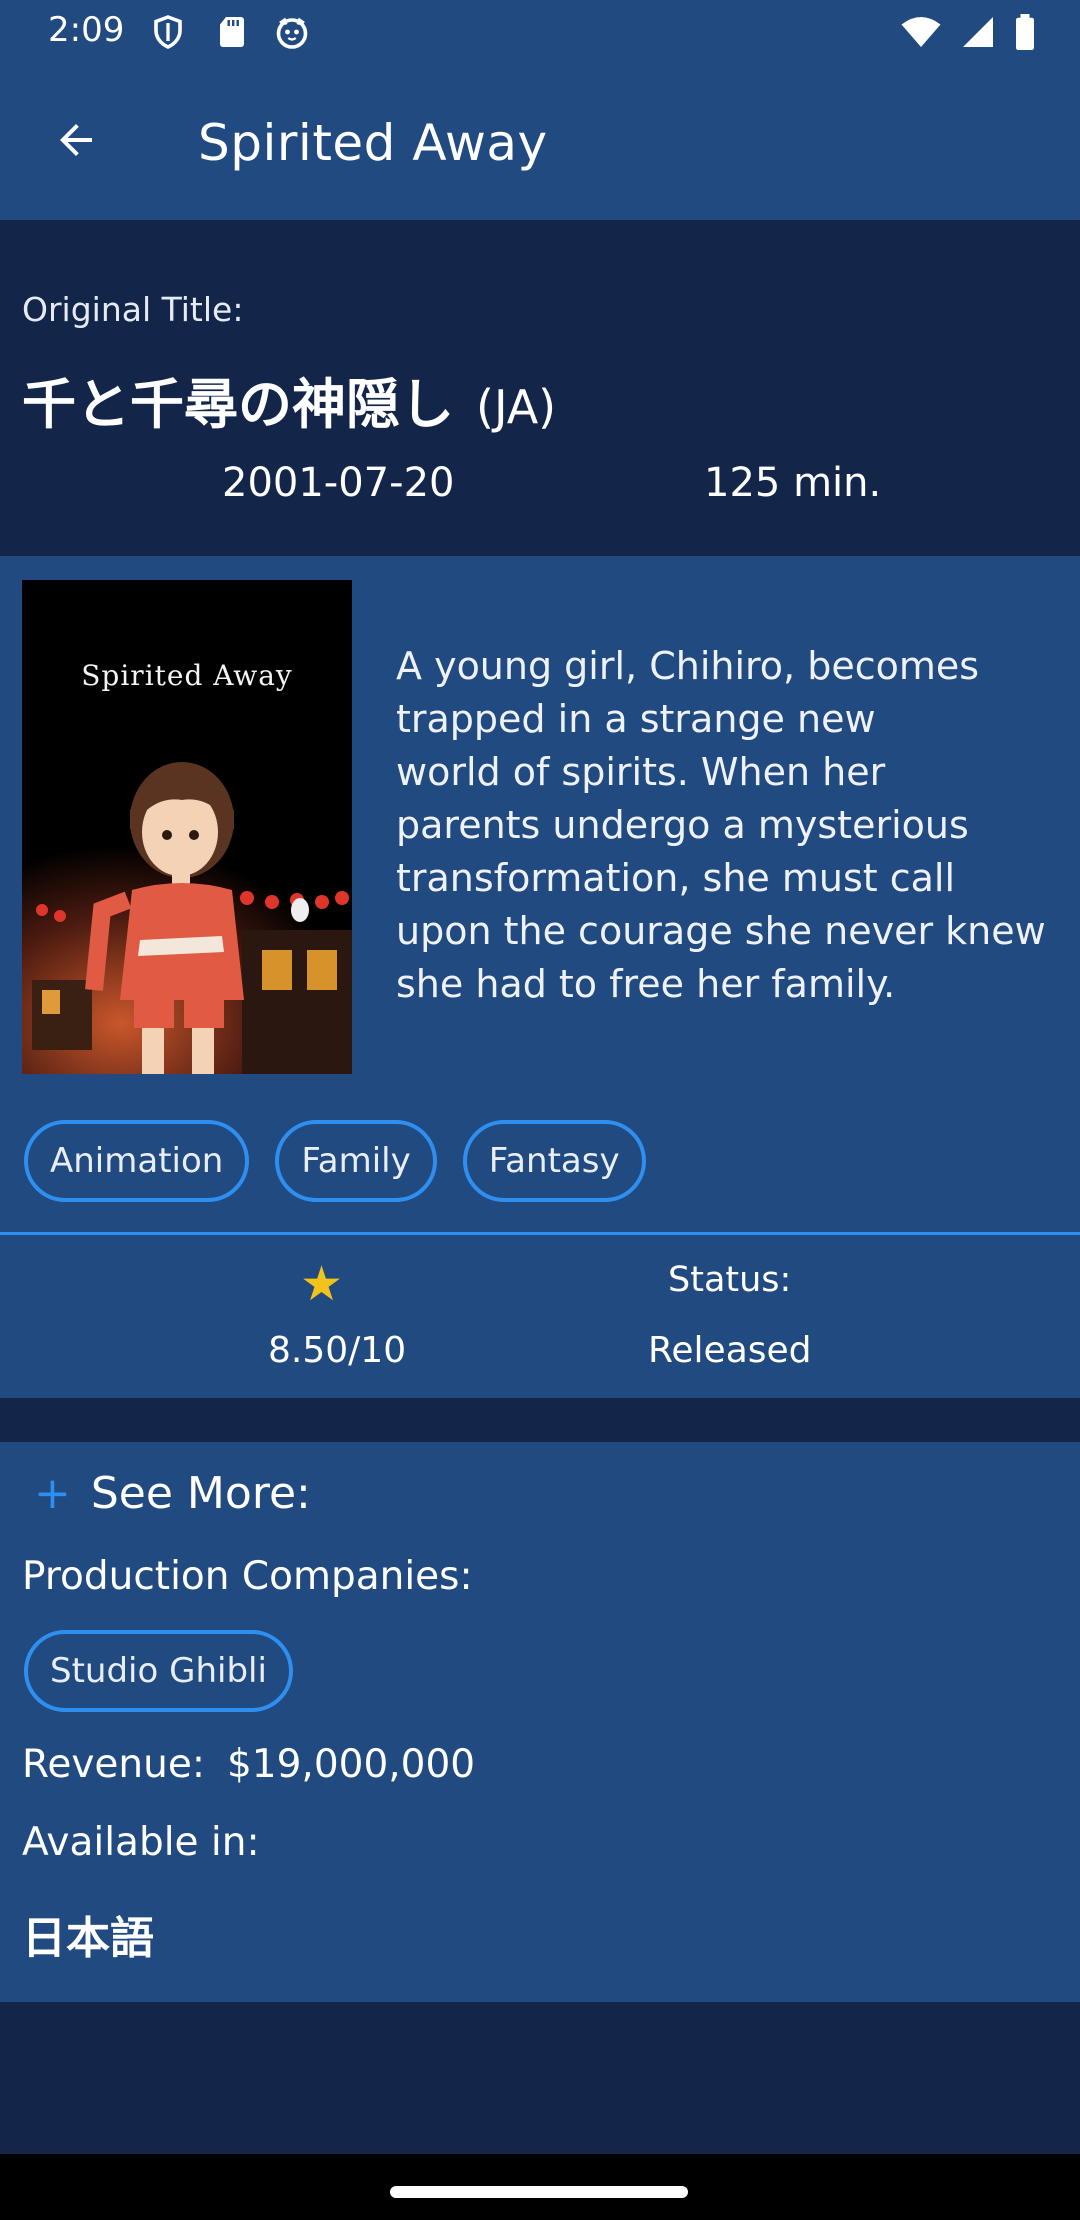 The image size is (1080, 2220). I want to click on original-title-row: 千と千尋の神隠し (JA), so click(289, 399).